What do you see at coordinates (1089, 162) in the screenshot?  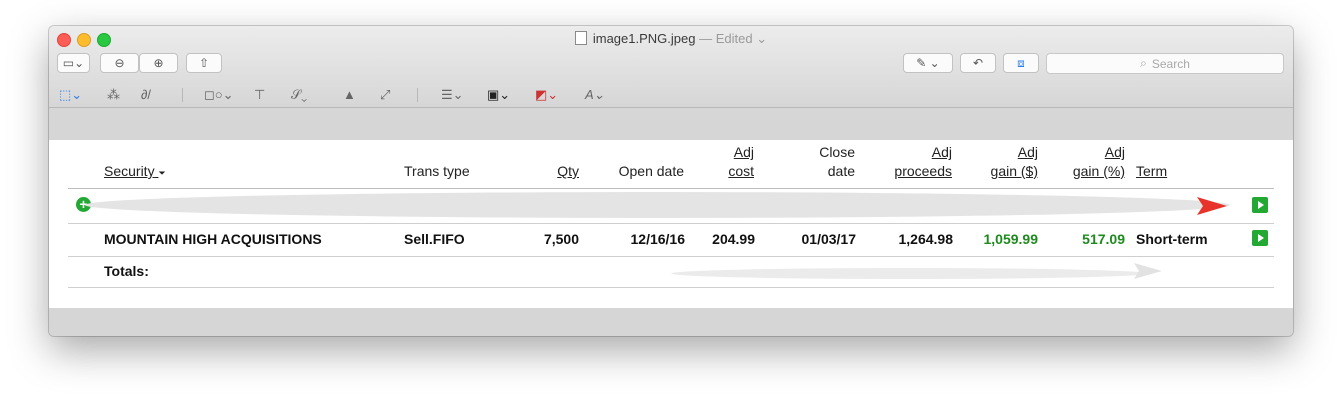 I see `col-adj-gain-pct: Adj gain (%)` at bounding box center [1089, 162].